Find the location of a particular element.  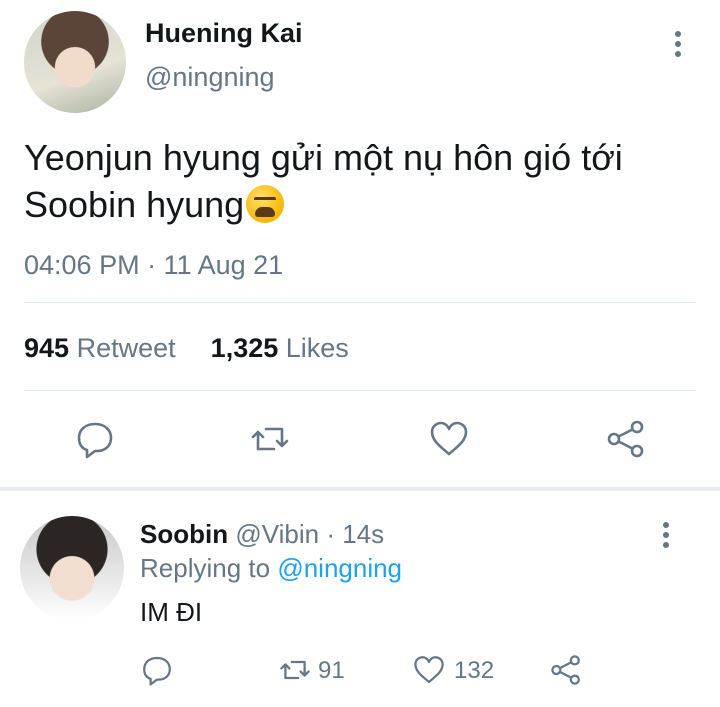

reply-icon is located at coordinates (95, 439).